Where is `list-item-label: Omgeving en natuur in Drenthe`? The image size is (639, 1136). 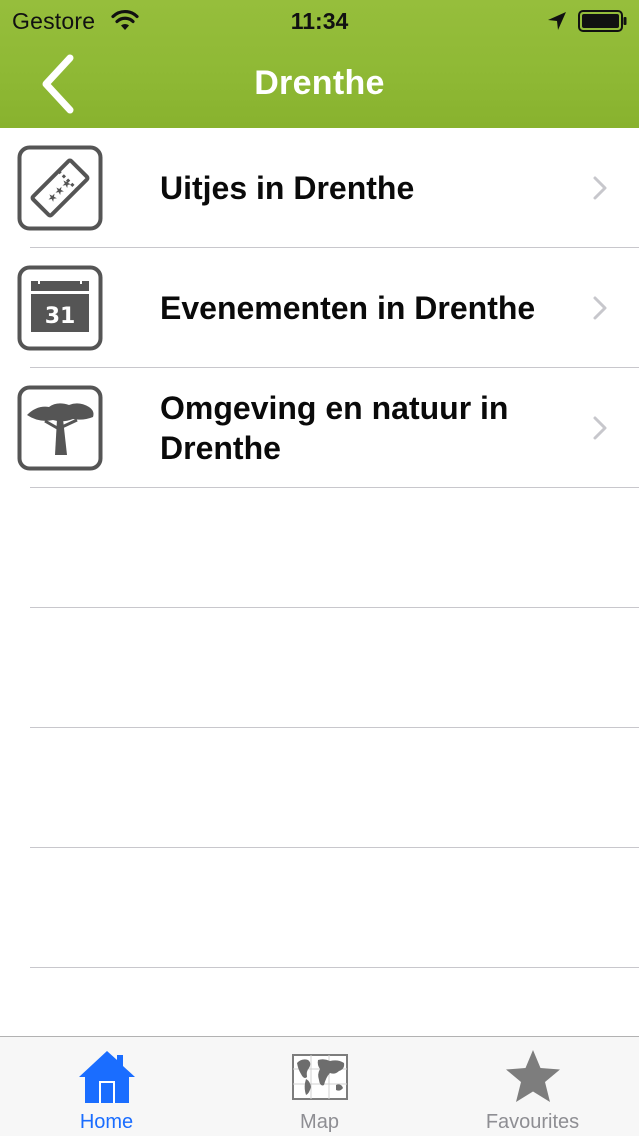
list-item-label: Omgeving en natuur in Drenthe is located at coordinates (334, 428).